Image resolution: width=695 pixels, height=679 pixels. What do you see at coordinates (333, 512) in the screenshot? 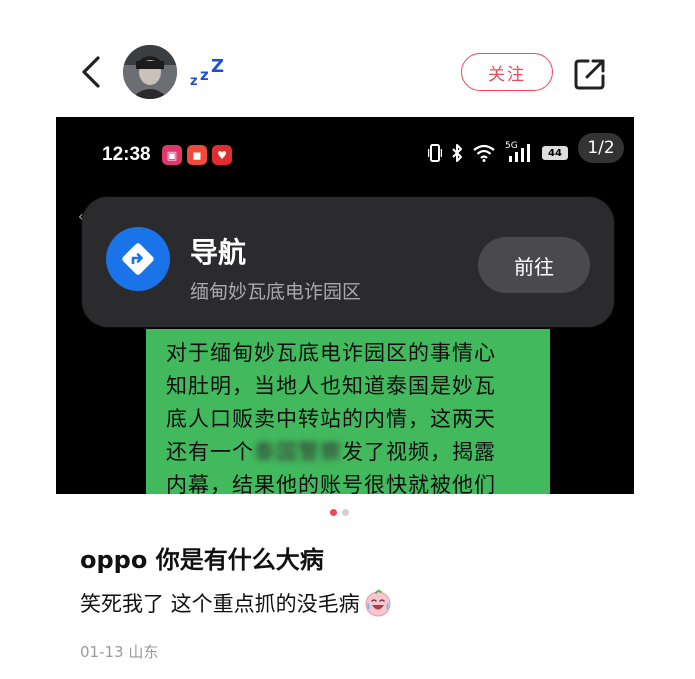
I see `carousel-dot-active` at bounding box center [333, 512].